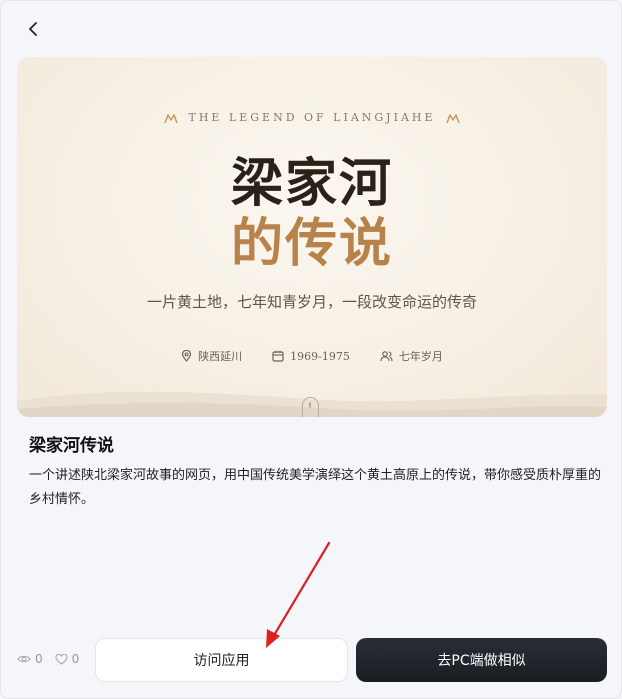 This screenshot has height=699, width=622. I want to click on hero-eyebrow: THE LEGEND OF LIANGJIAHE, so click(312, 117).